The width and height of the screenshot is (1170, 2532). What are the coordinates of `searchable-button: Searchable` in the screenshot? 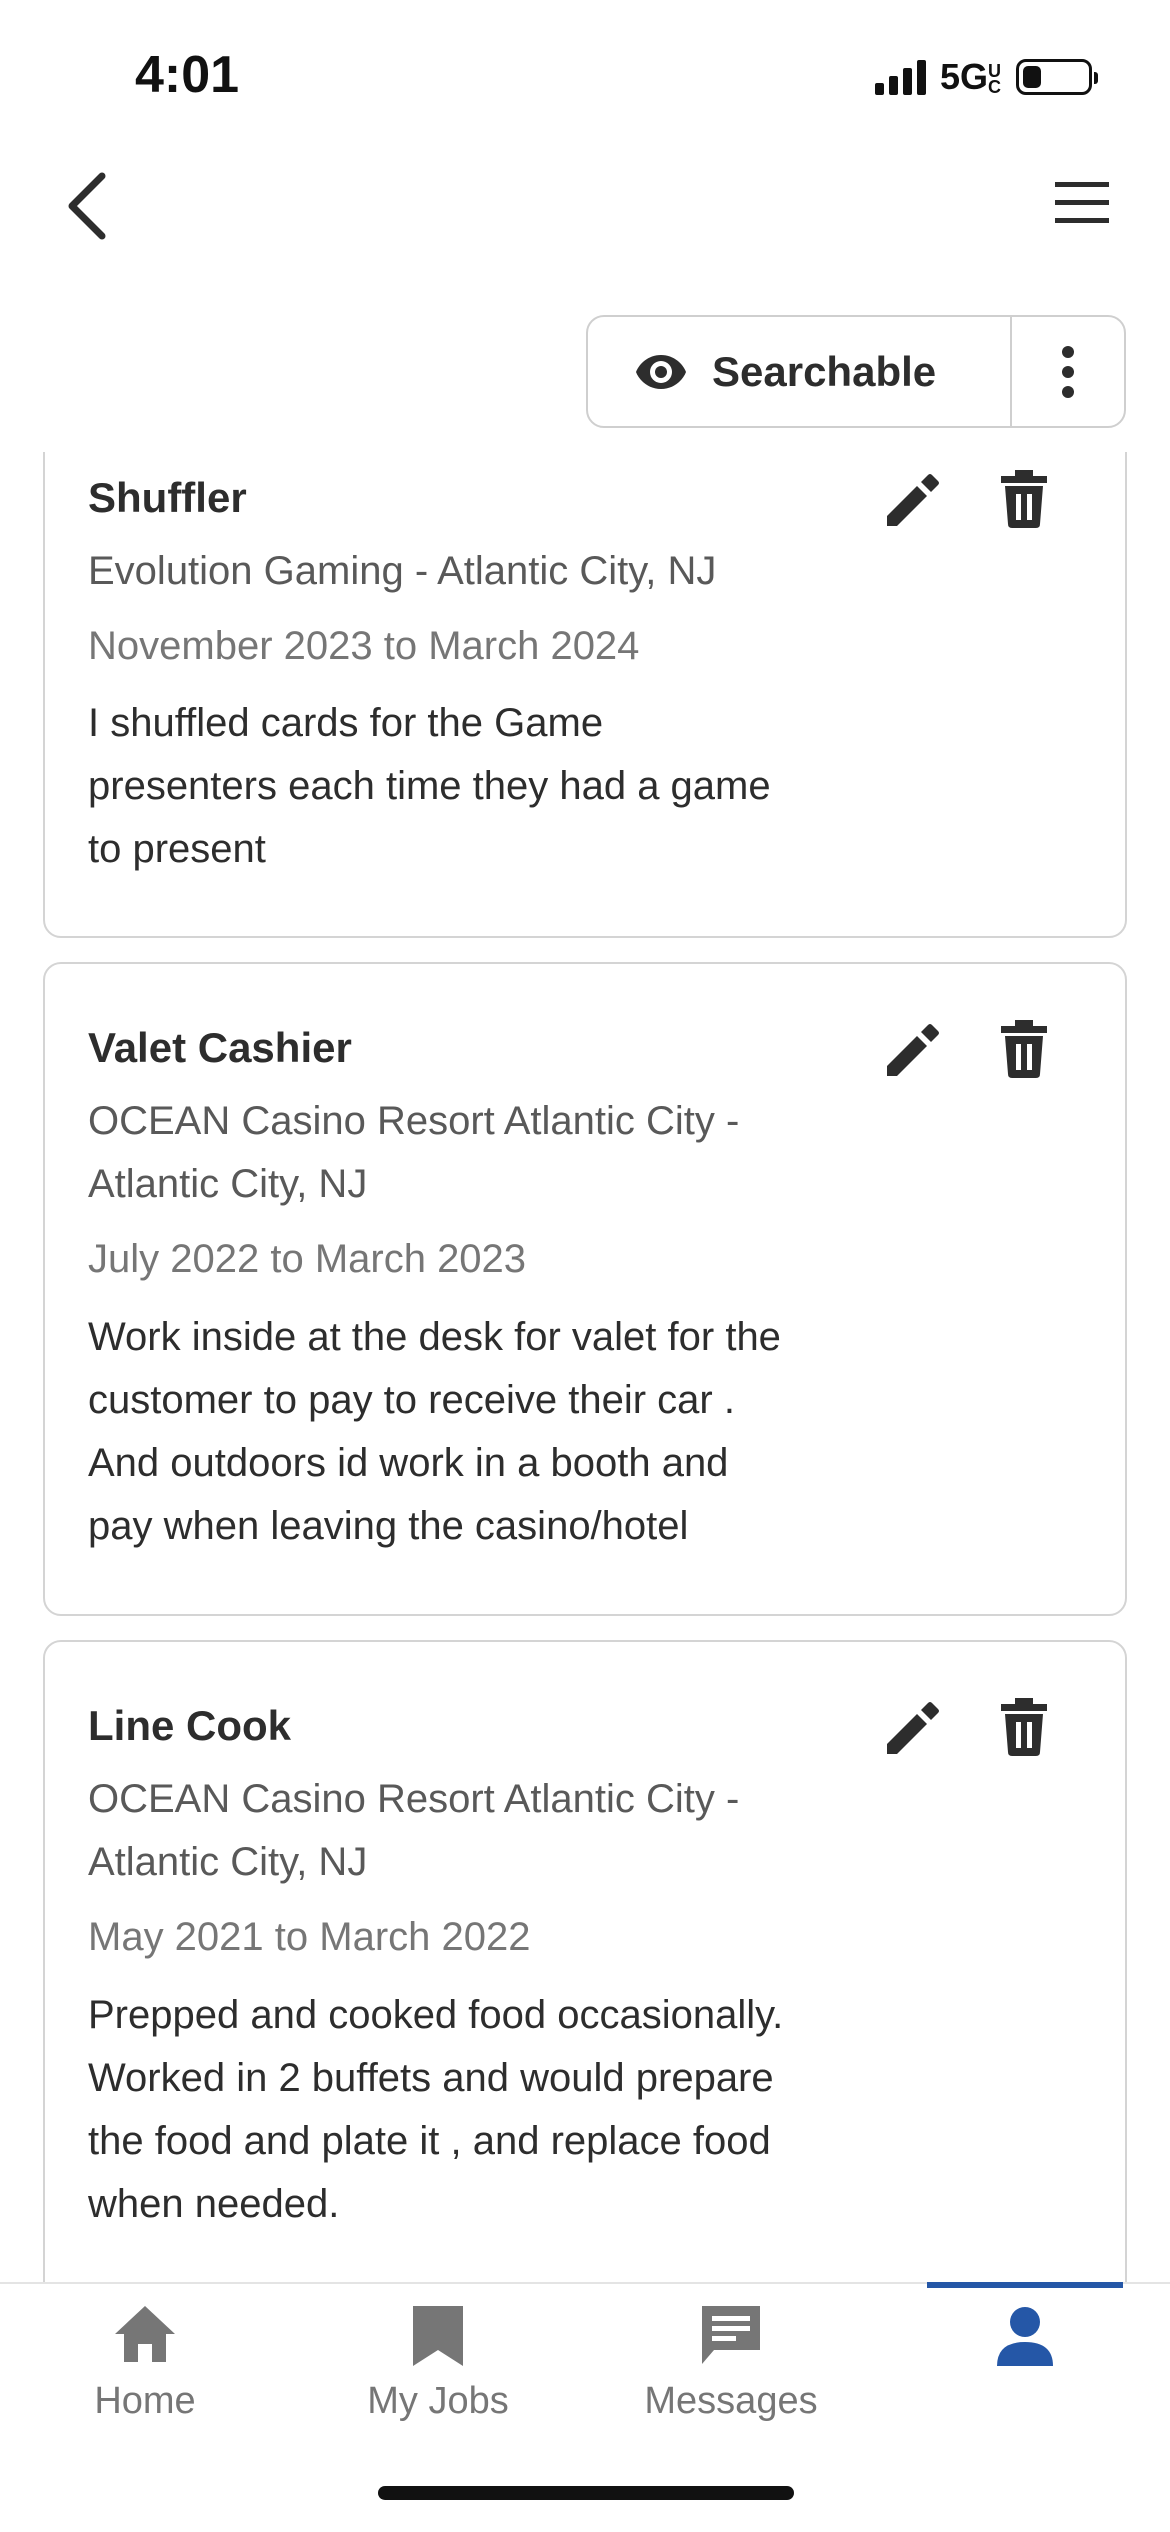 It's located at (799, 371).